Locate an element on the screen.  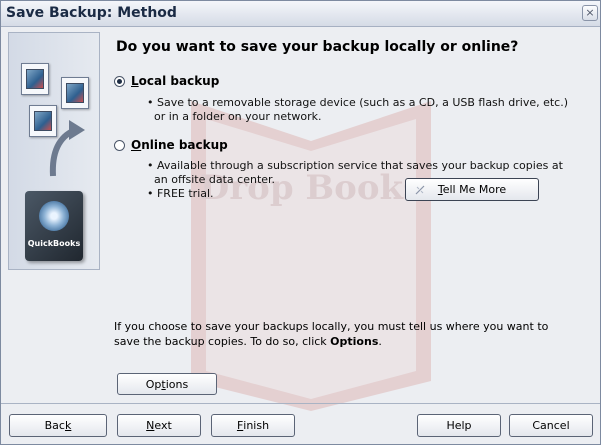
quickbooks-logo-text: QuickBooks is located at coordinates (54, 243).